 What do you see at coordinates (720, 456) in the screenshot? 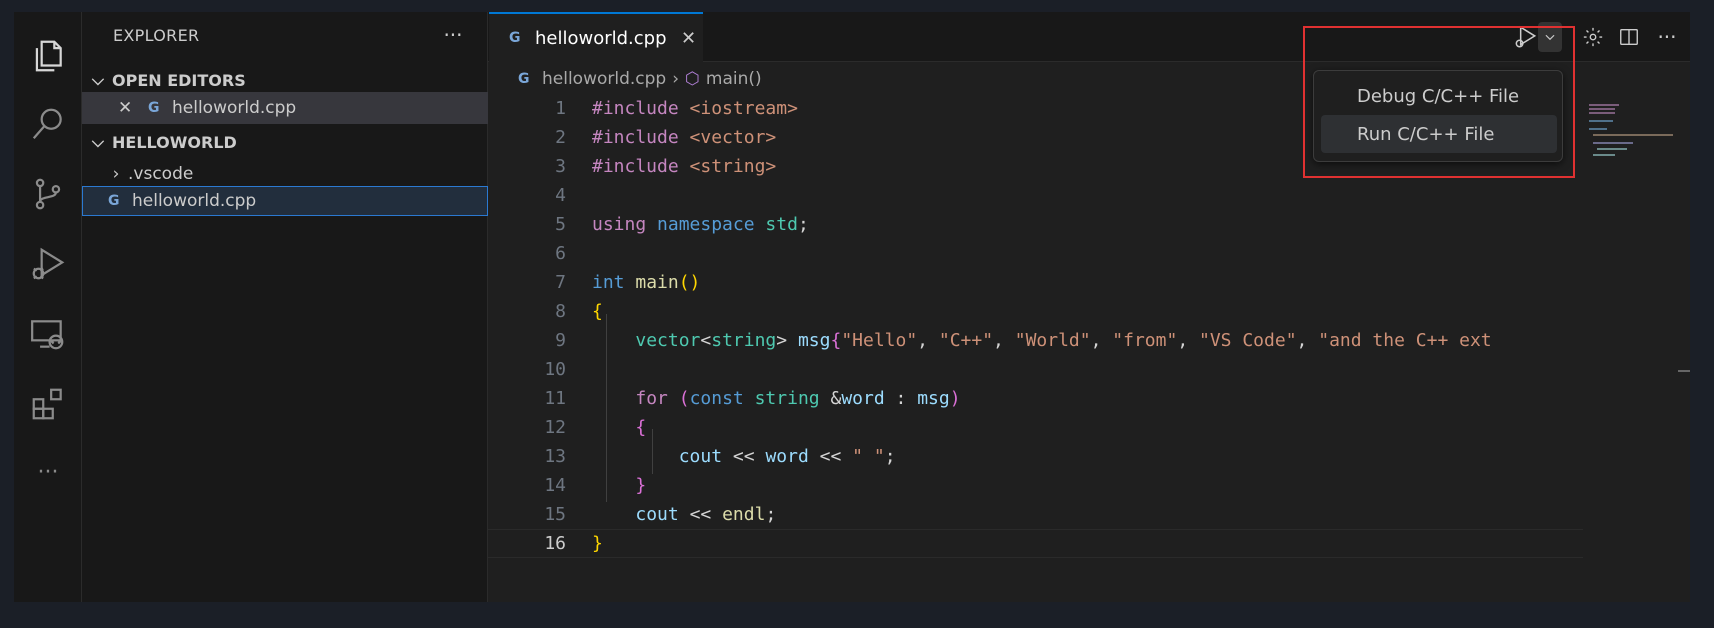
I see `code-line: 13 cout << word << " ";` at bounding box center [720, 456].